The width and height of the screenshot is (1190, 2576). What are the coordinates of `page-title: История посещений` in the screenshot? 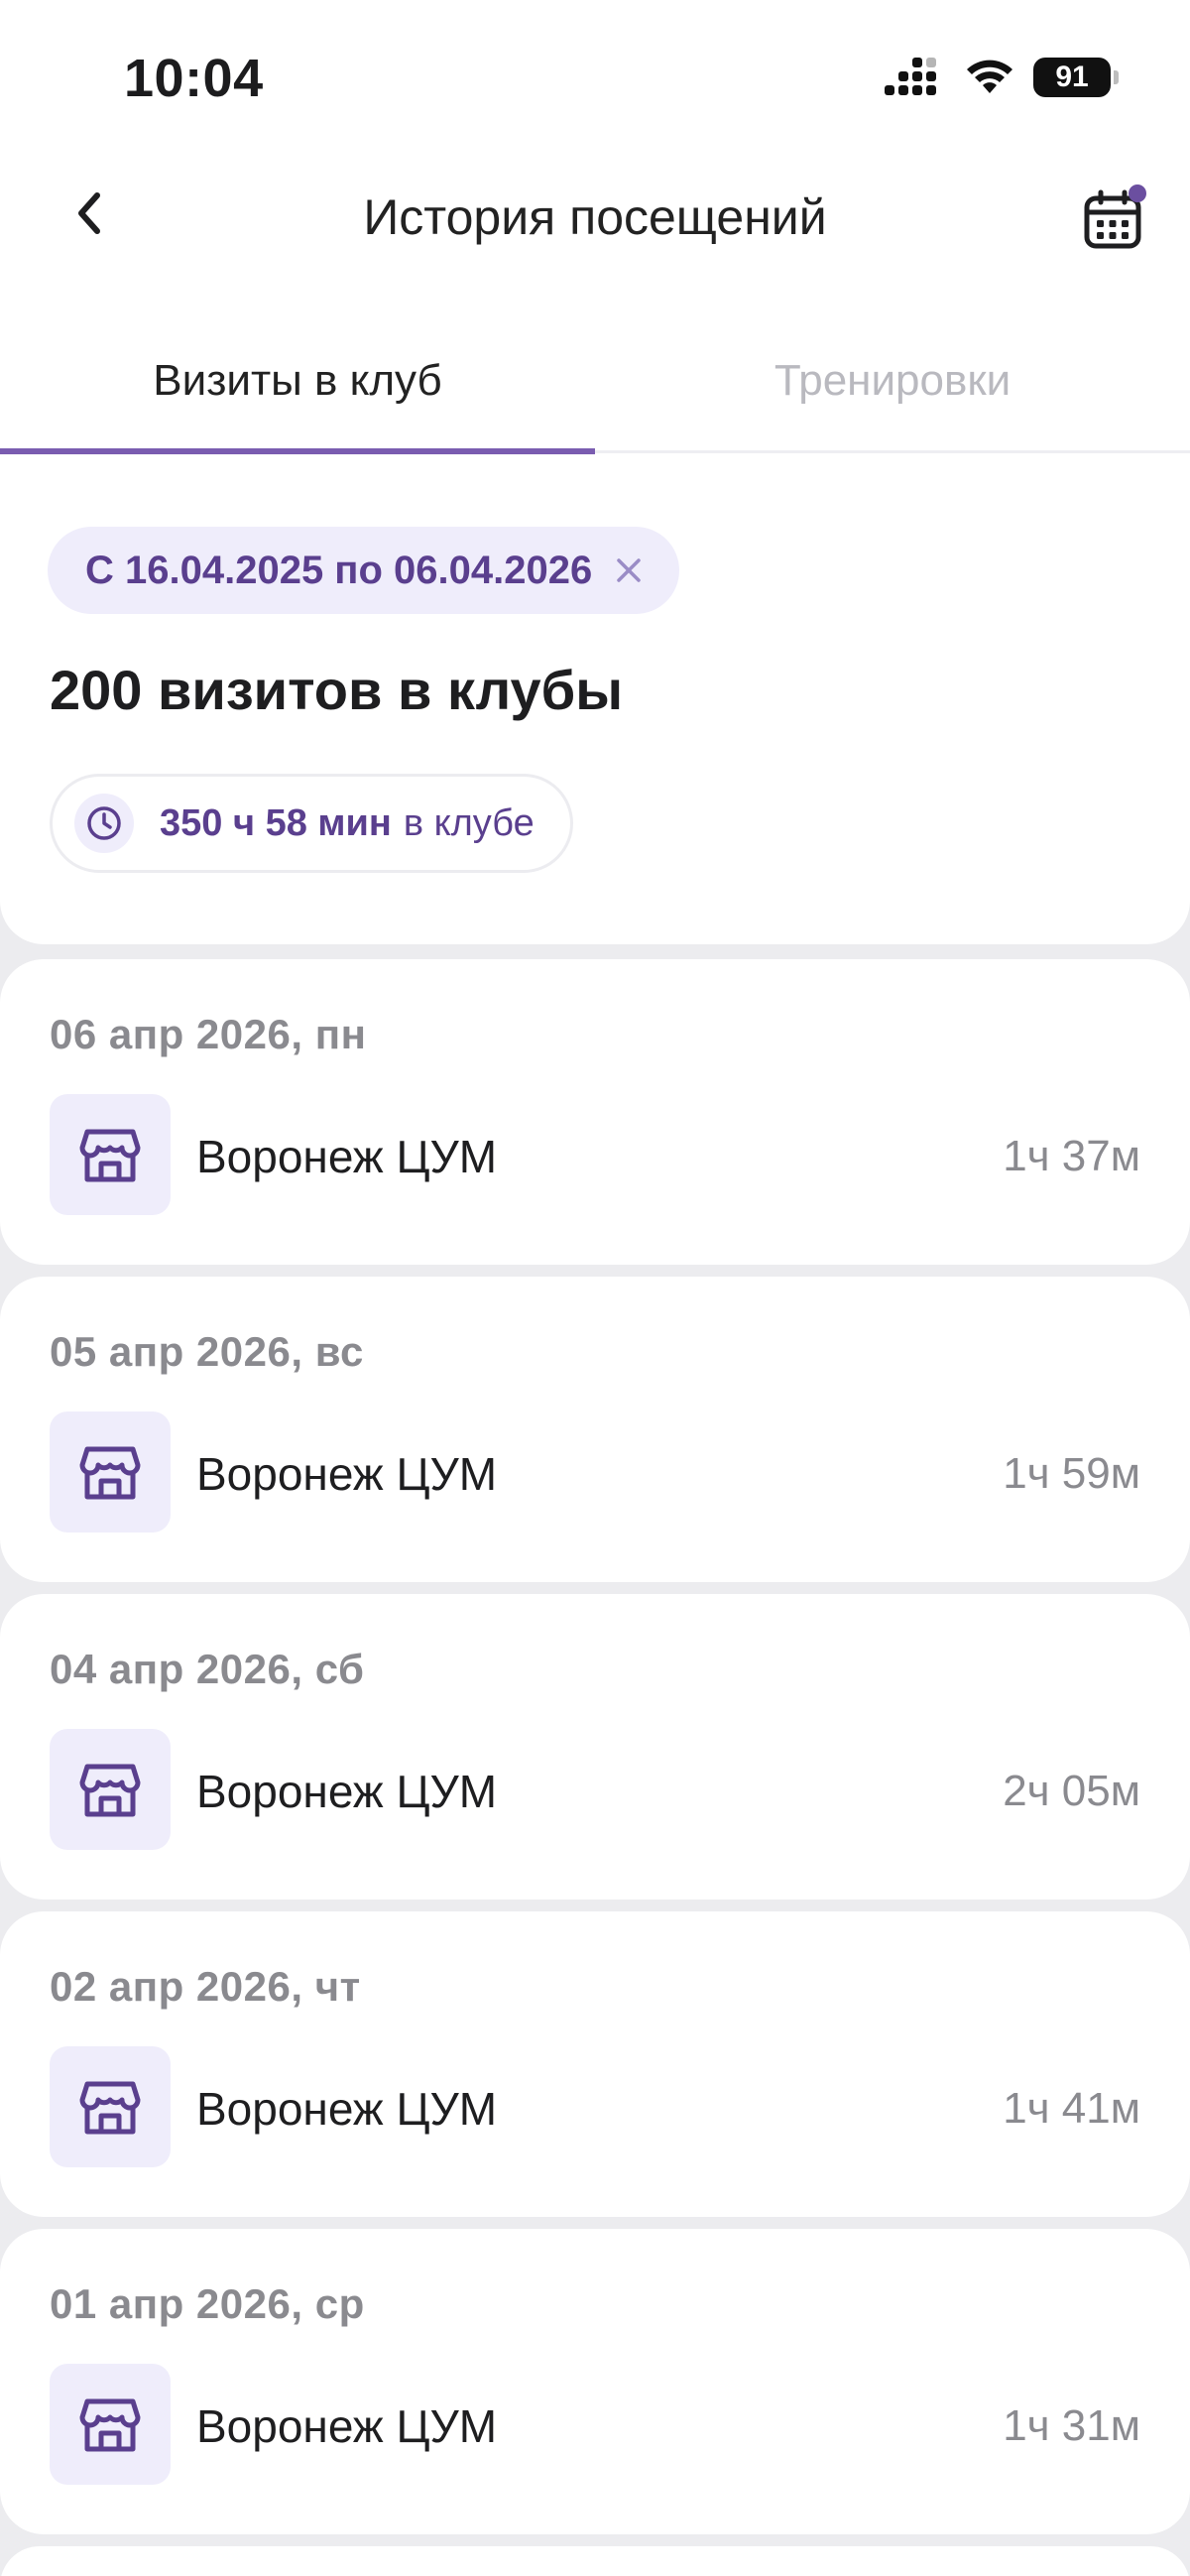 It's located at (595, 217).